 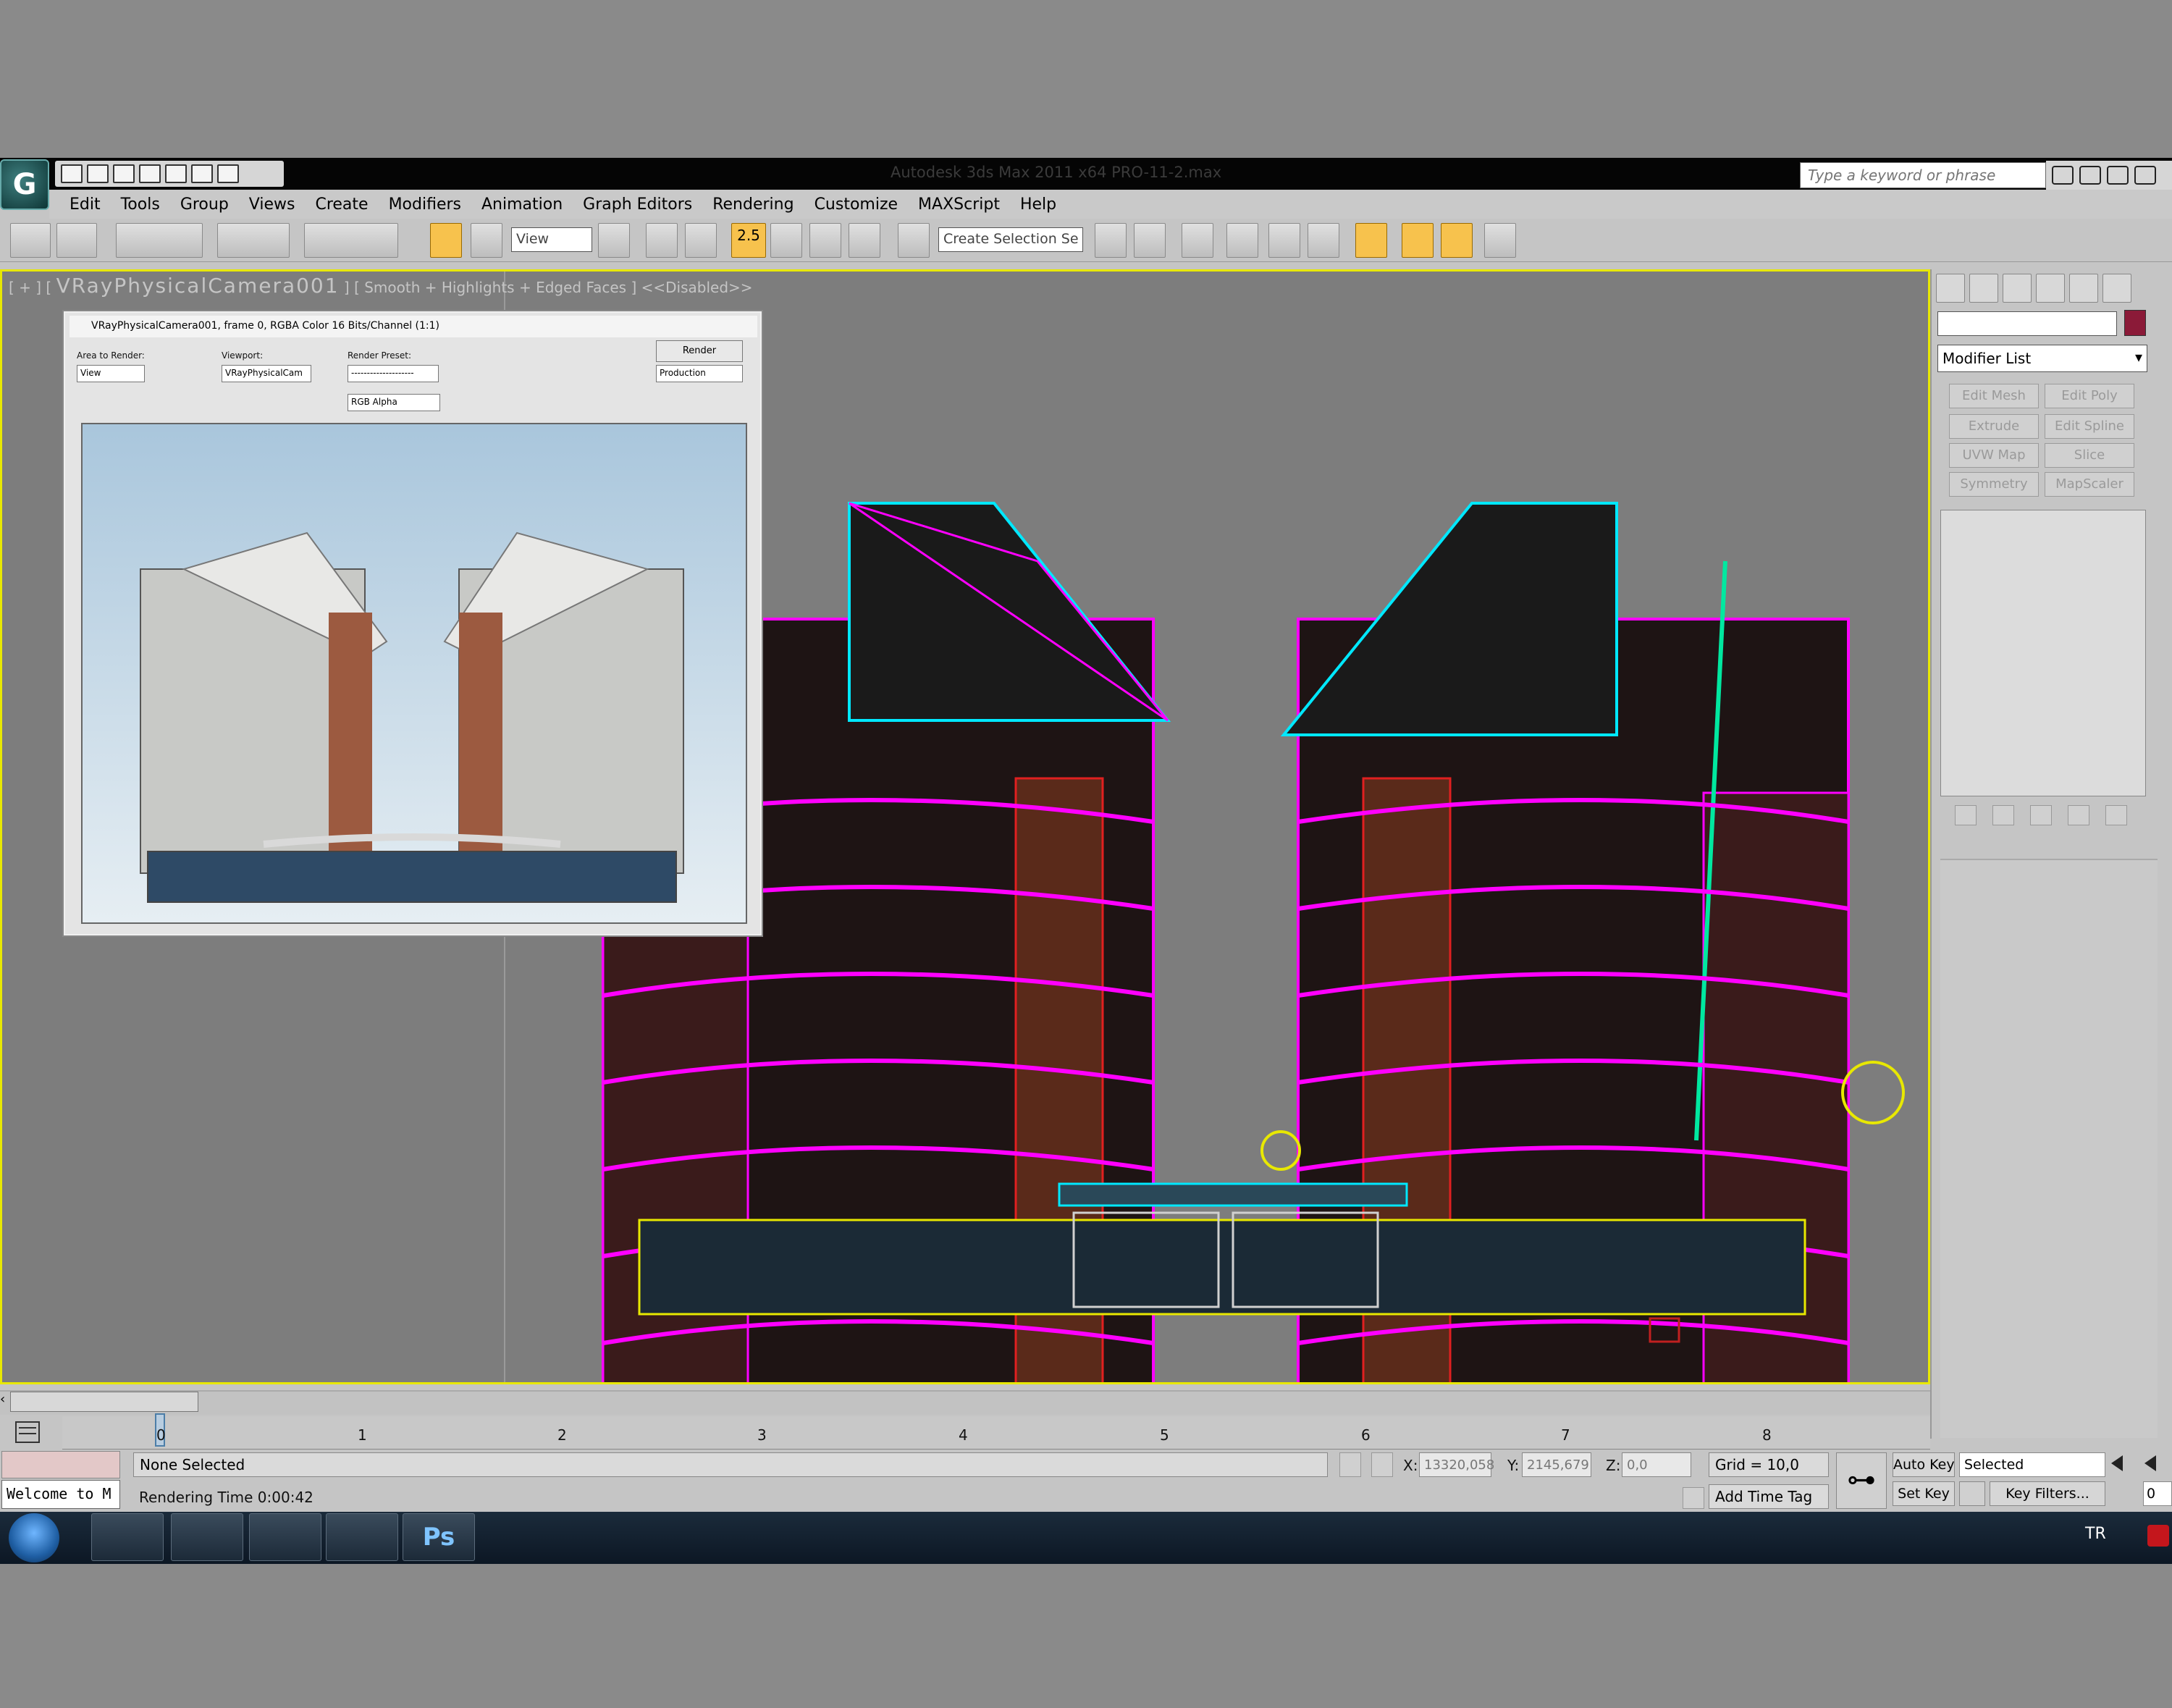 What do you see at coordinates (34, 1537) in the screenshot?
I see `windows-start-icon` at bounding box center [34, 1537].